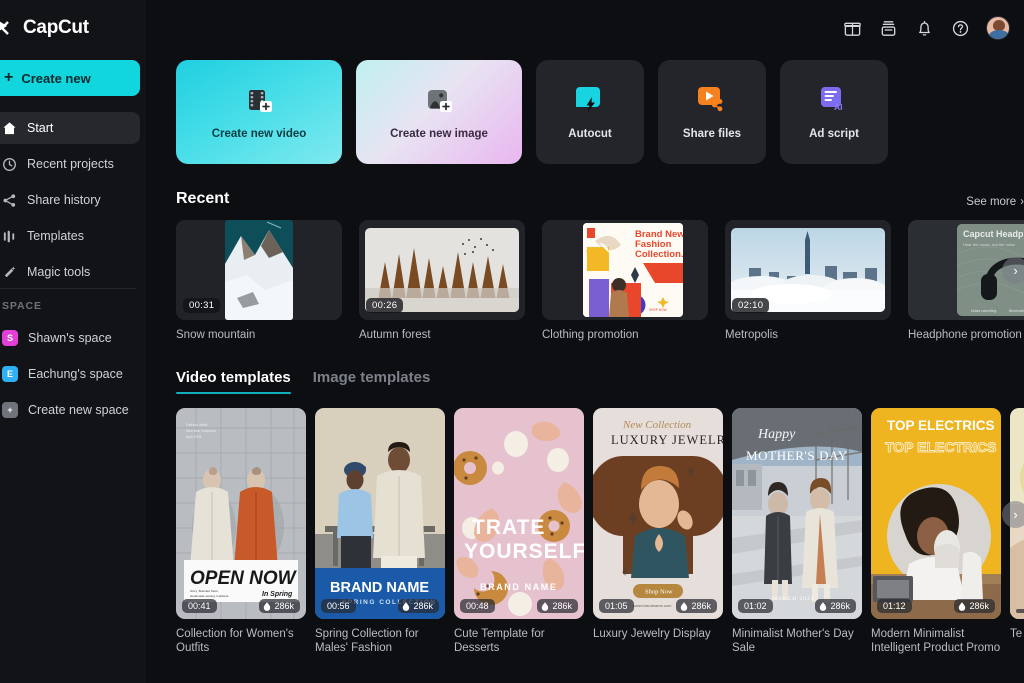 The image size is (1024, 683). Describe the element at coordinates (1013, 514) in the screenshot. I see `templates-scroll-right-button: ›` at that location.